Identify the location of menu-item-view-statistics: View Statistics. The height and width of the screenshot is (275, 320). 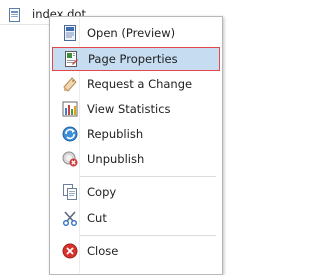
(136, 110).